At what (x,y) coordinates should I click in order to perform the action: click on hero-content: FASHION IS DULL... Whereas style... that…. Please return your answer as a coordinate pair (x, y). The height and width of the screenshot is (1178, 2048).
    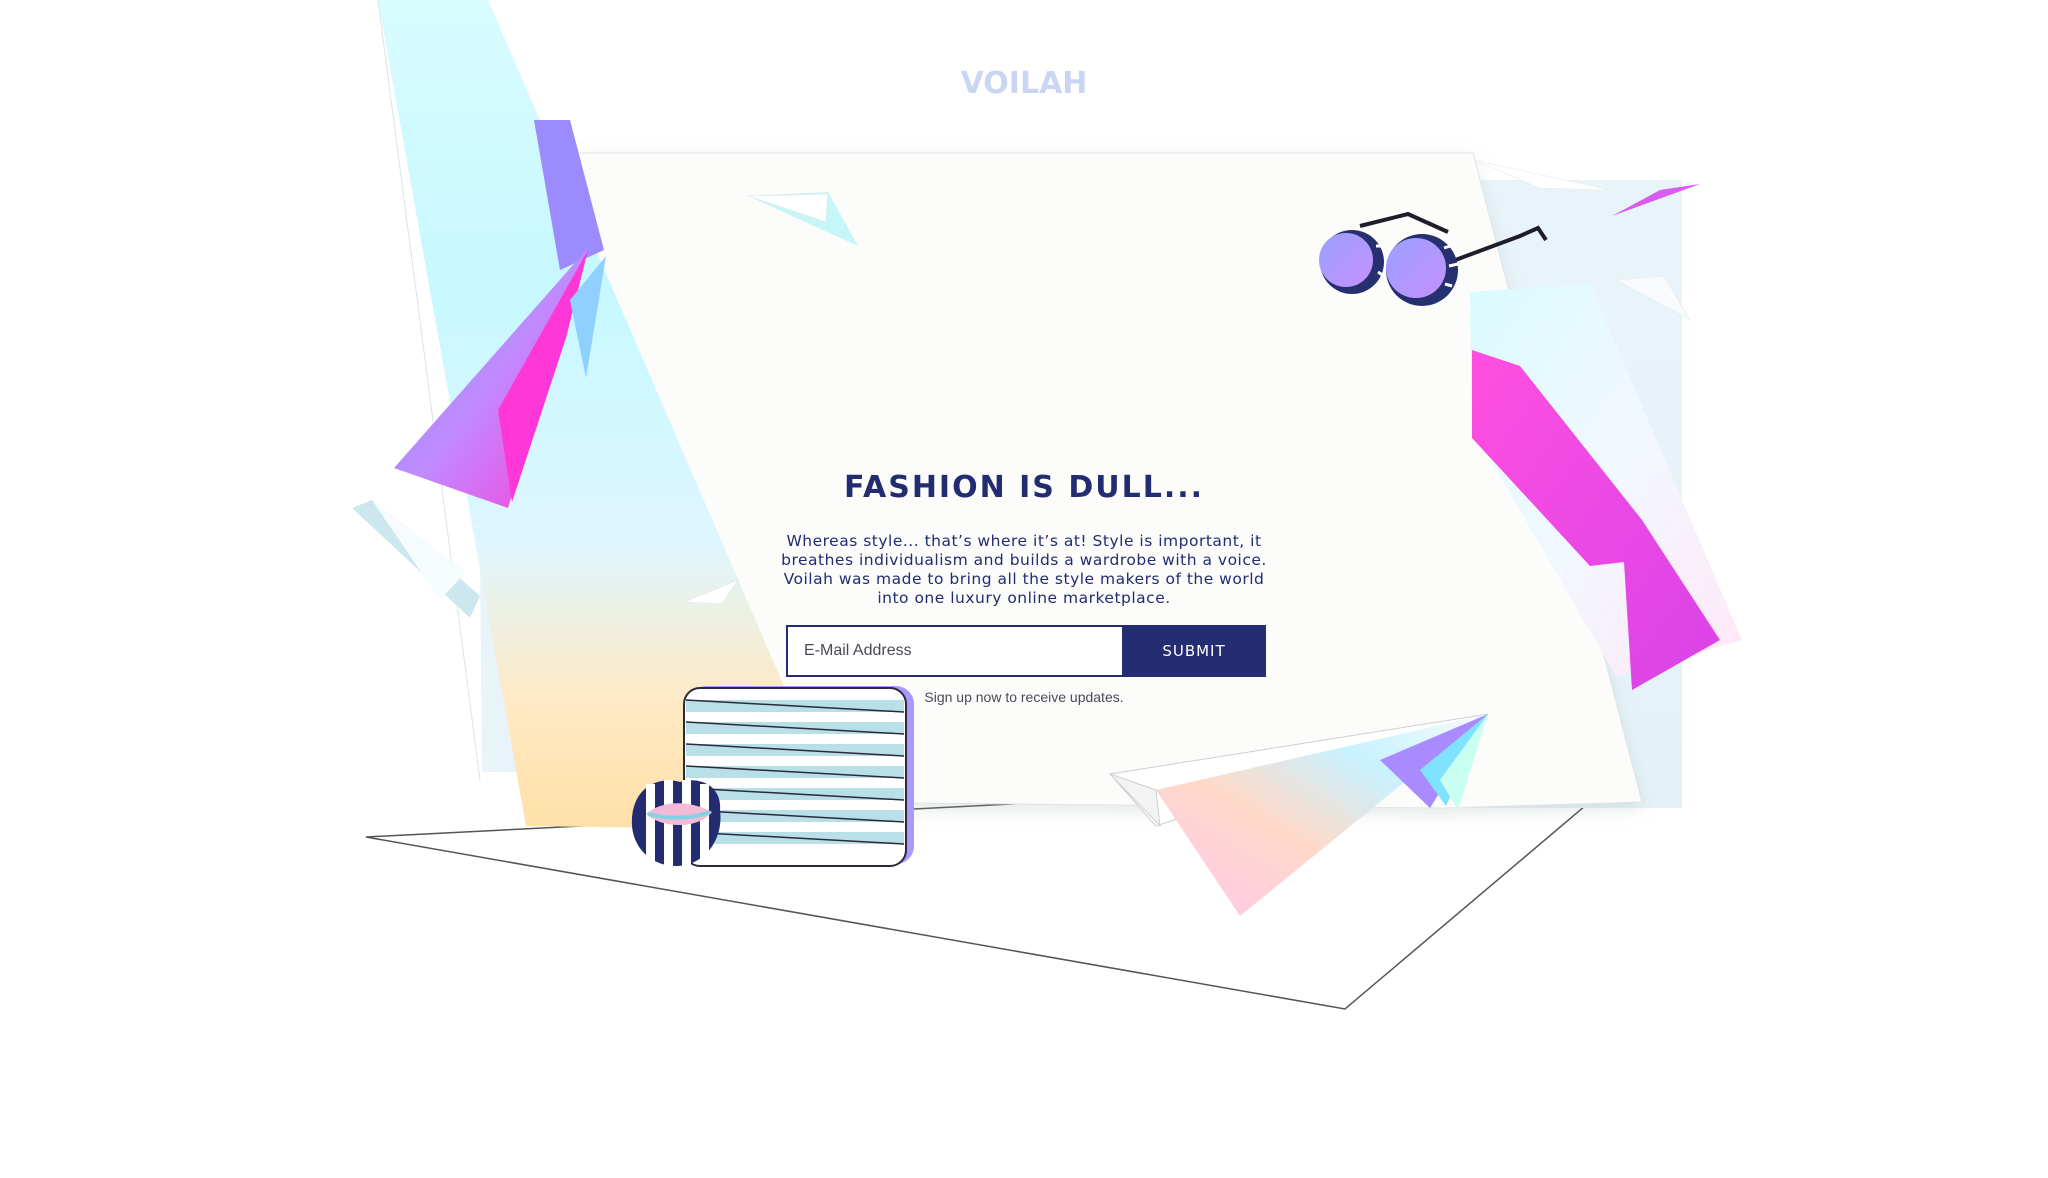
    Looking at the image, I should click on (1024, 537).